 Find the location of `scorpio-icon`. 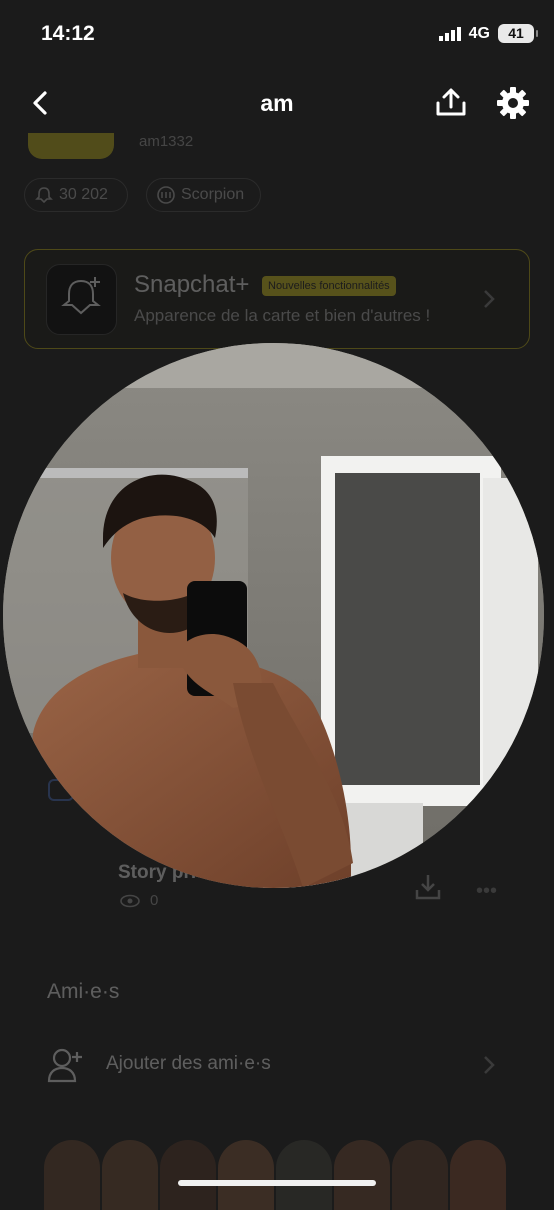

scorpio-icon is located at coordinates (166, 195).